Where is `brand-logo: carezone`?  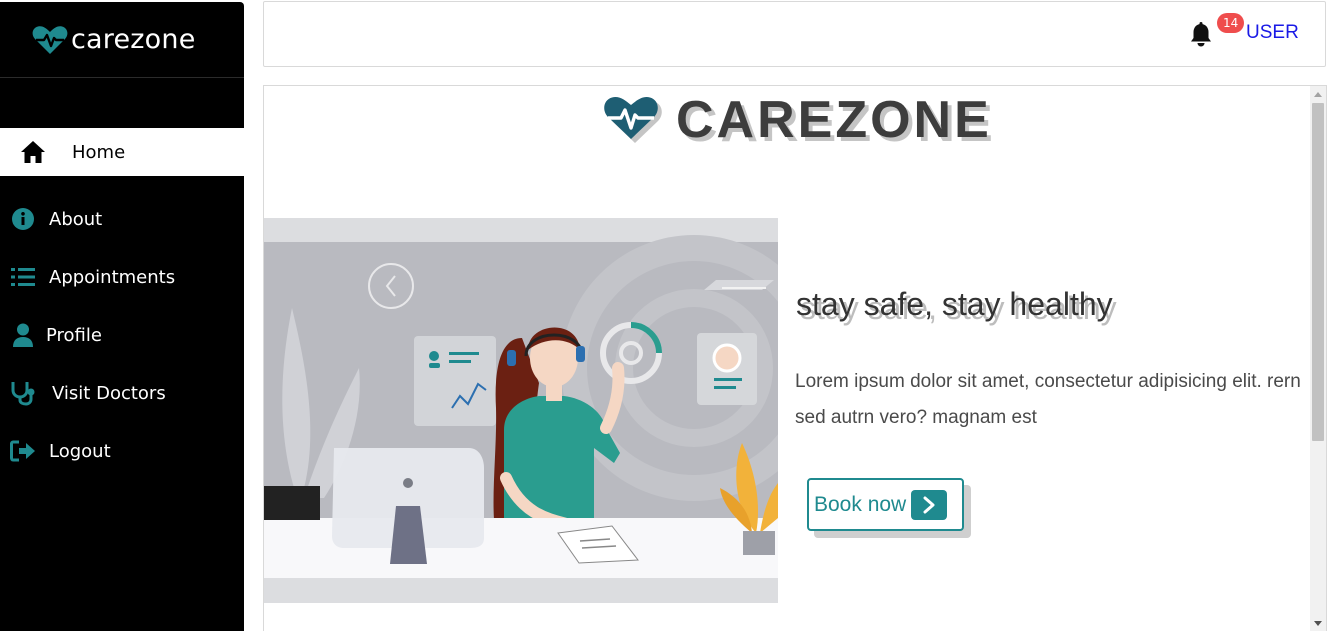
brand-logo: carezone is located at coordinates (122, 40).